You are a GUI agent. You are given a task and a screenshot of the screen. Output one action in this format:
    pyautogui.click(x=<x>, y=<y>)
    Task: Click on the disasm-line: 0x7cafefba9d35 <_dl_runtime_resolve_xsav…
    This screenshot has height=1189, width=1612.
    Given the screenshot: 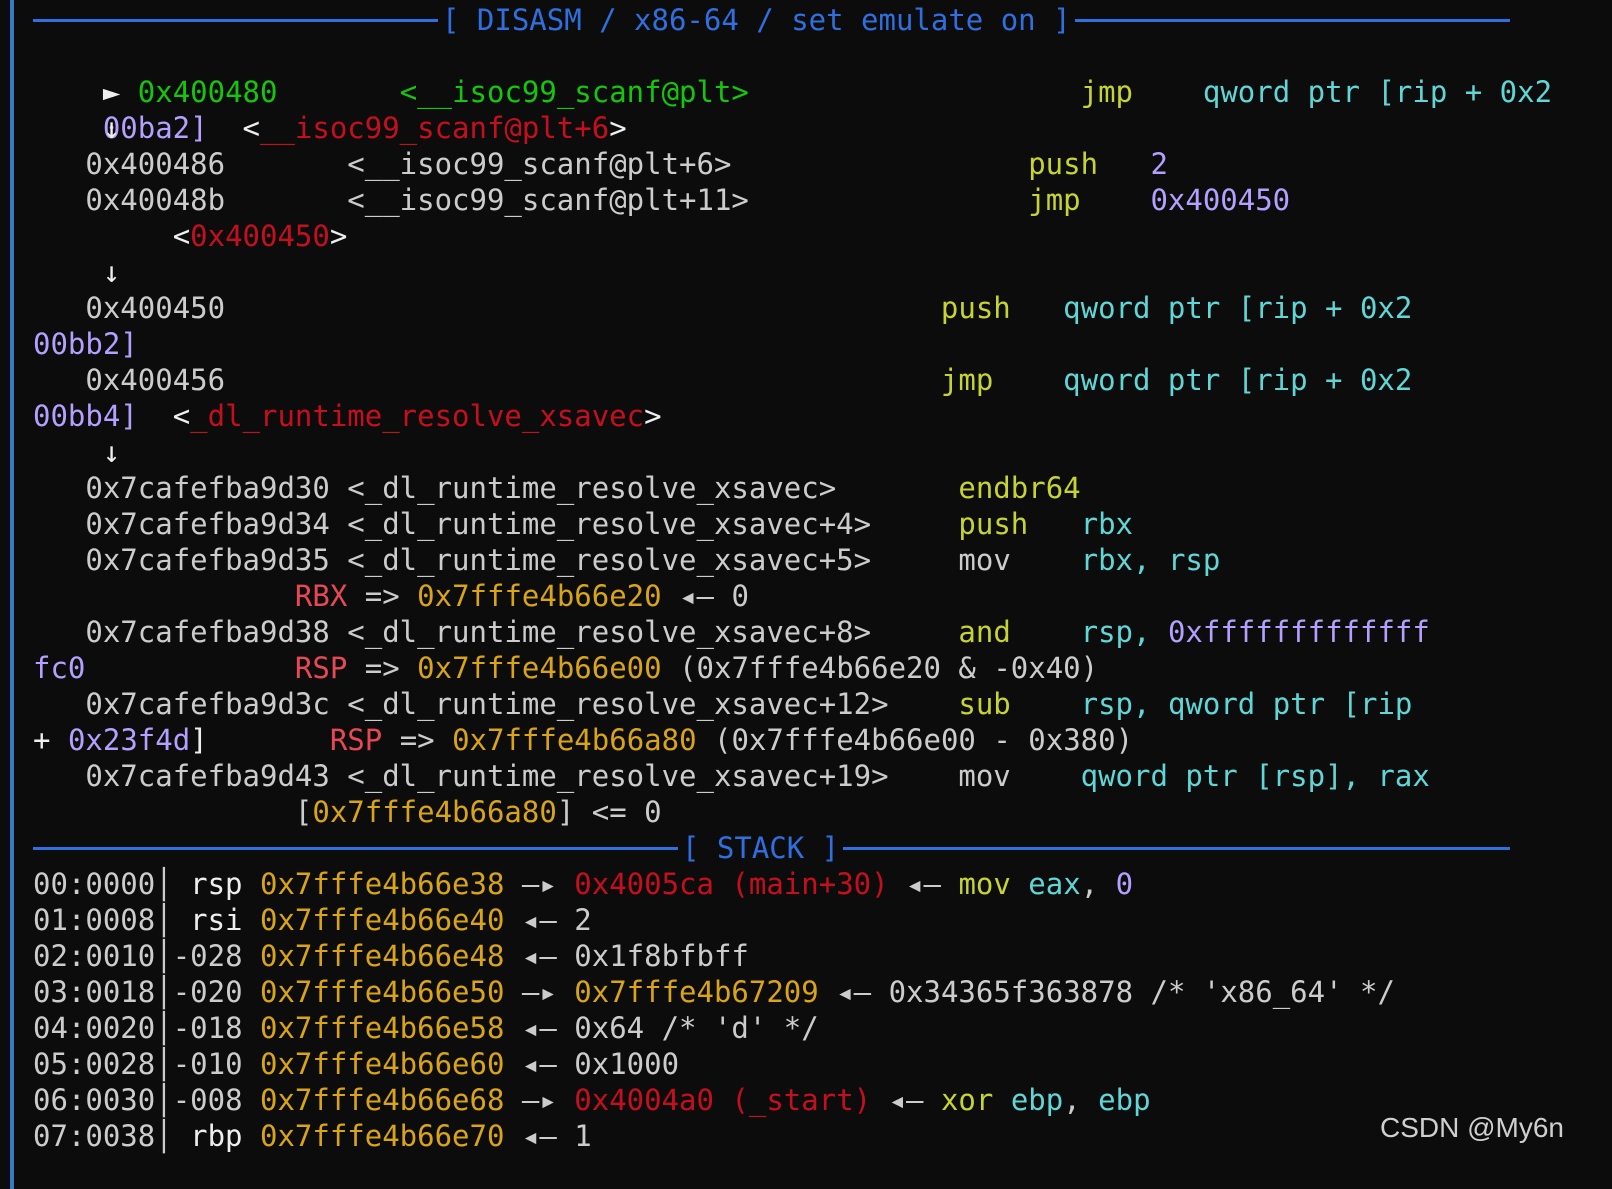 What is the action you would take?
    pyautogui.click(x=626, y=560)
    